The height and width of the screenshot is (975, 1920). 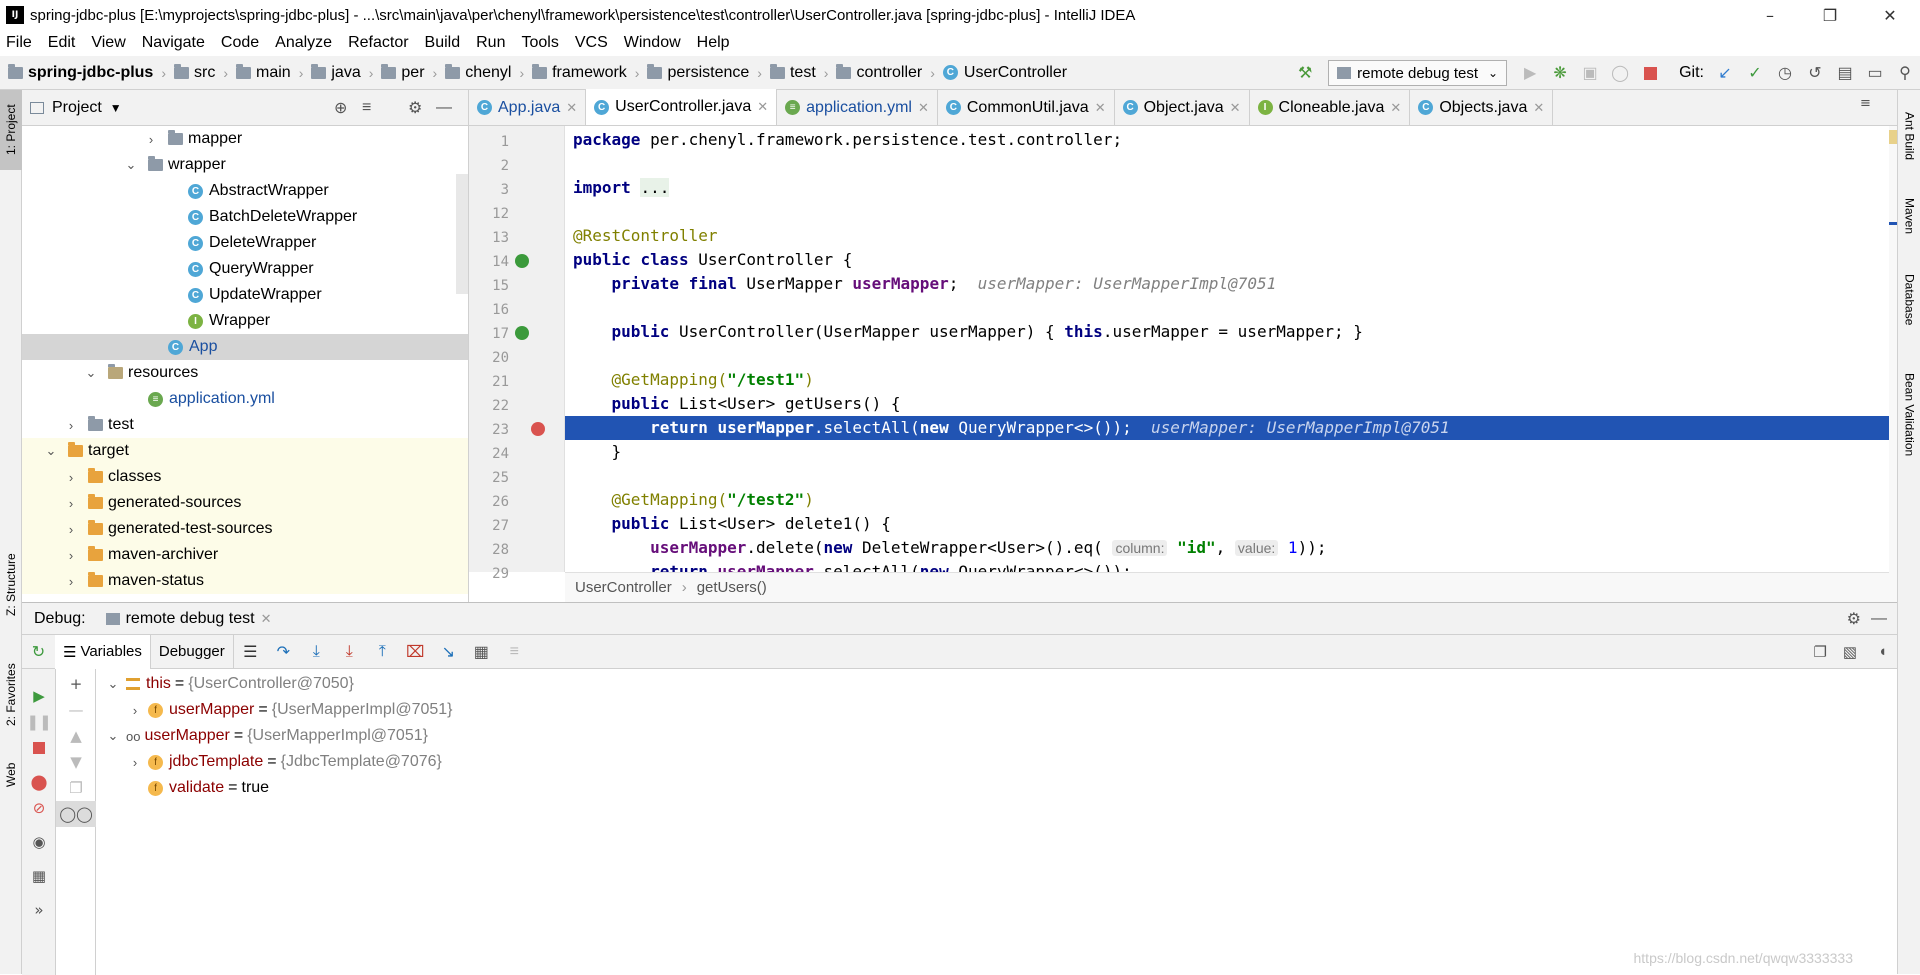 I want to click on tabs-overflow-icon: ≡, so click(x=1865, y=103).